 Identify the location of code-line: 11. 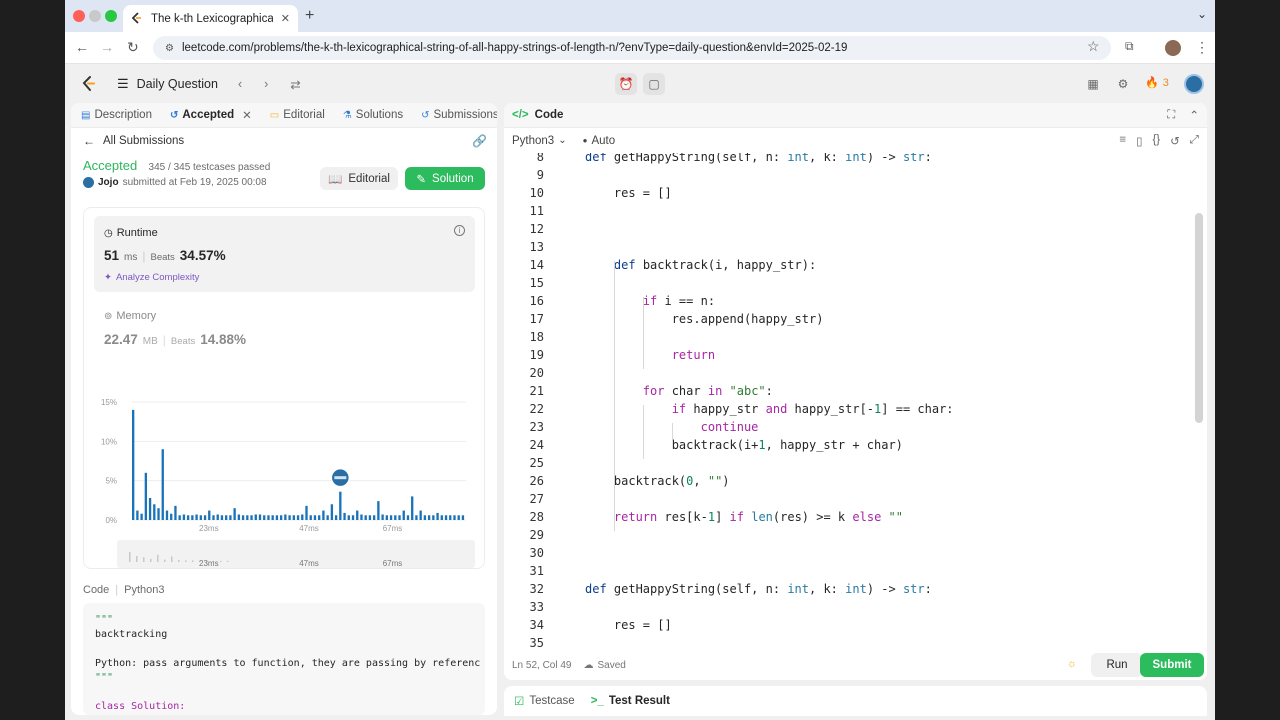
(850, 211).